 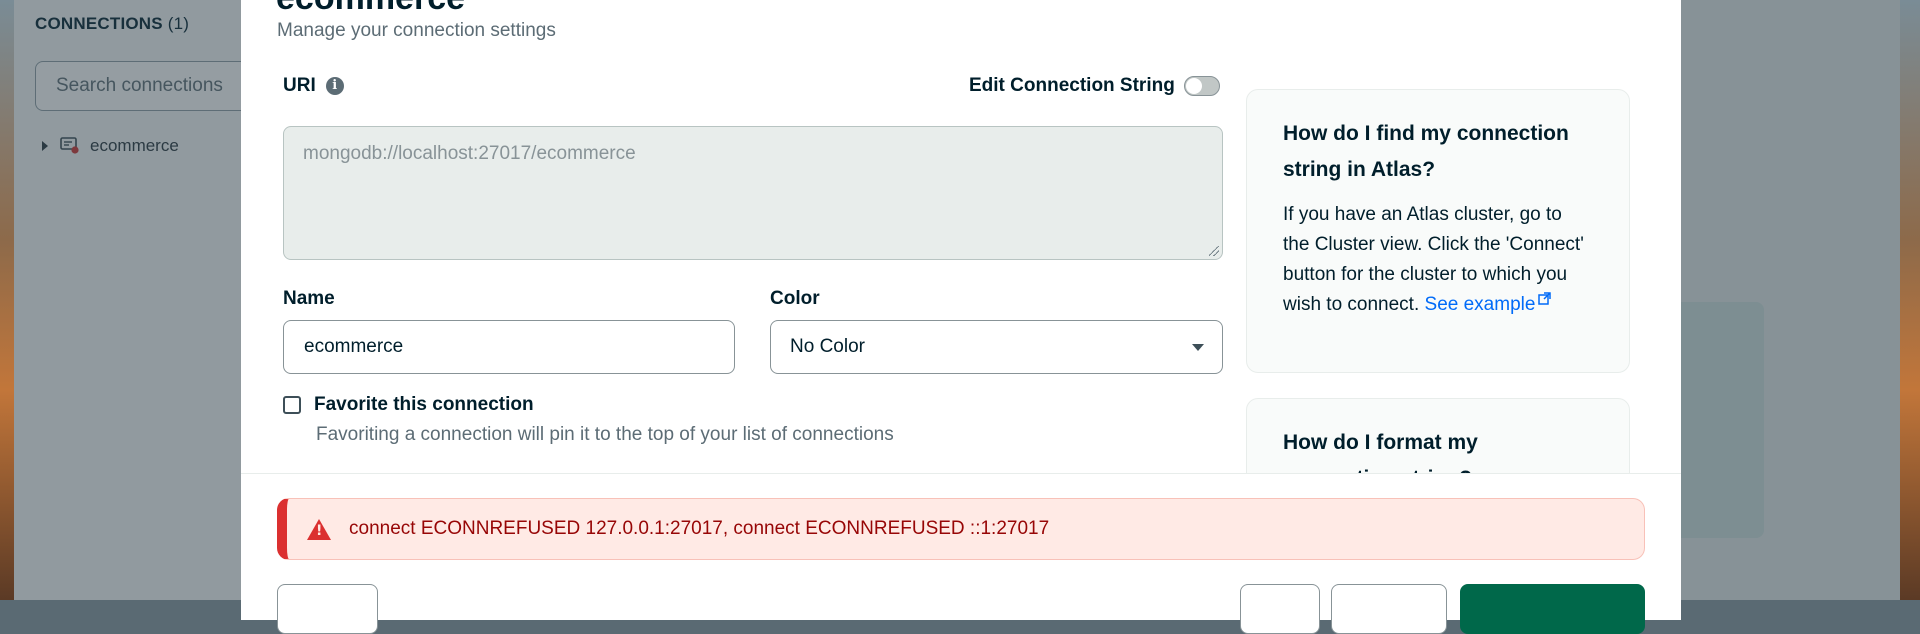 I want to click on favorite-connection: Favorite this connection, so click(x=408, y=405).